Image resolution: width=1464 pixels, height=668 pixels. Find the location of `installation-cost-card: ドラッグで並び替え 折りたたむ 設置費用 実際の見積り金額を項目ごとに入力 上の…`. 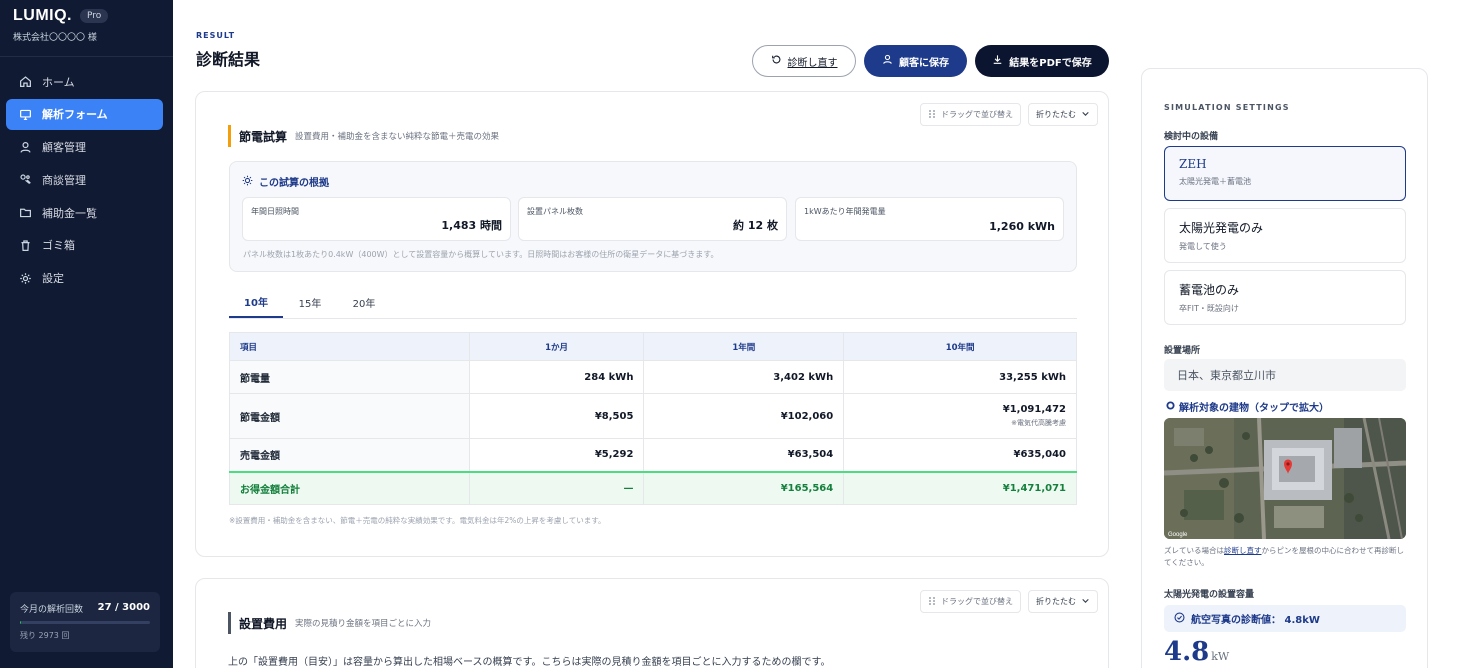

installation-cost-card: ドラッグで並び替え 折りたたむ 設置費用 実際の見積り金額を項目ごとに入力 上の… is located at coordinates (652, 623).